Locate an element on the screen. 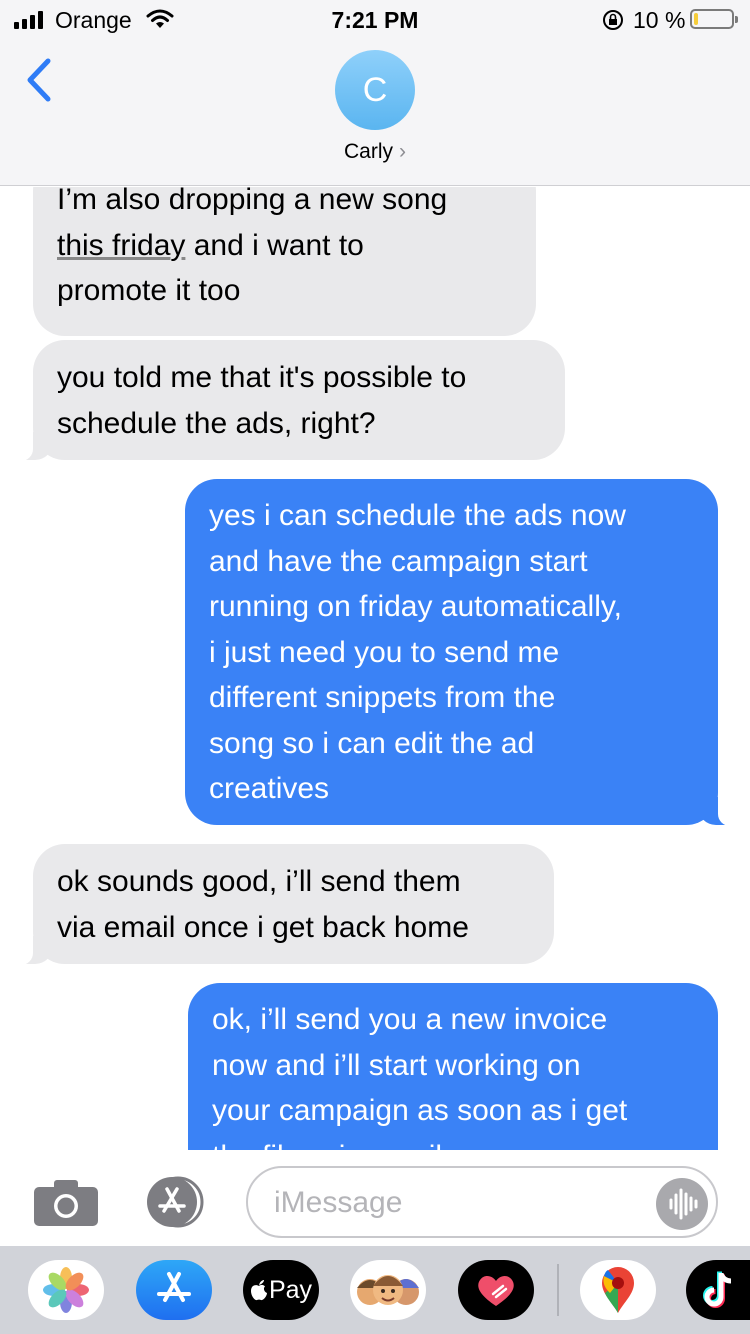 This screenshot has height=1334, width=750. message-line: you told me that it's possible to is located at coordinates (262, 377).